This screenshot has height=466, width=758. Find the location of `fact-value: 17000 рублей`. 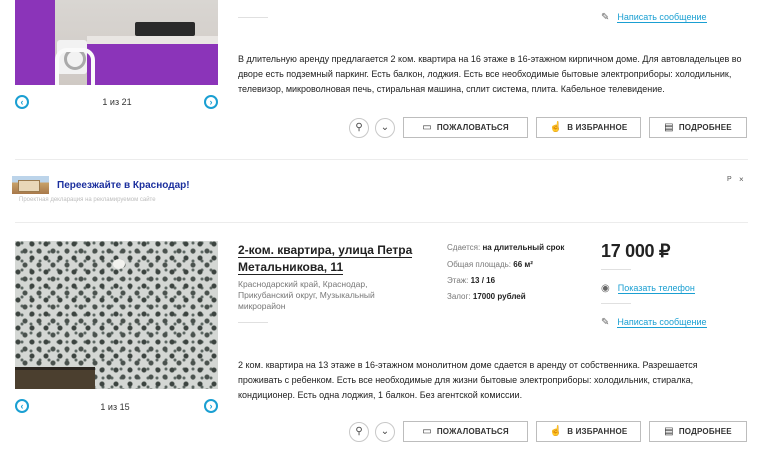

fact-value: 17000 рублей is located at coordinates (499, 296).